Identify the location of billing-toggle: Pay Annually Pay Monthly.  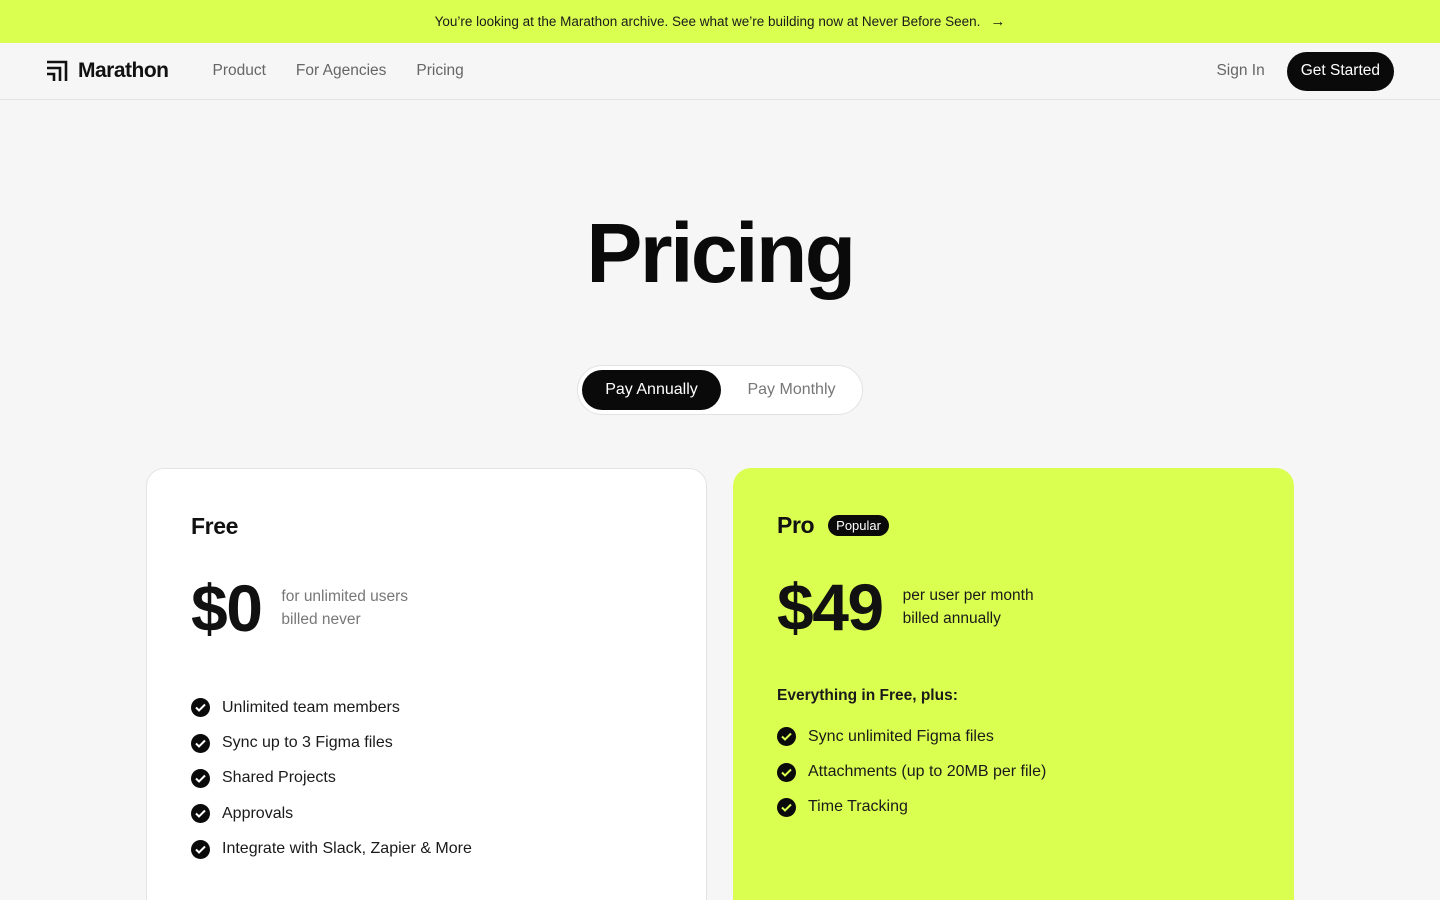
(720, 390).